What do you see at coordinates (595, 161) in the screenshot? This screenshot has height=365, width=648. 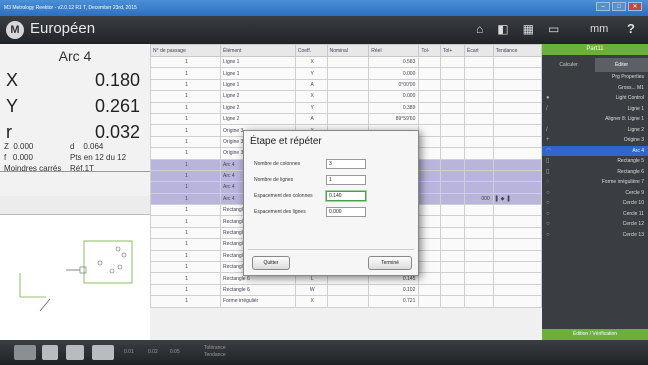 I see `program-step-item: ▯ Rectangle 5` at bounding box center [595, 161].